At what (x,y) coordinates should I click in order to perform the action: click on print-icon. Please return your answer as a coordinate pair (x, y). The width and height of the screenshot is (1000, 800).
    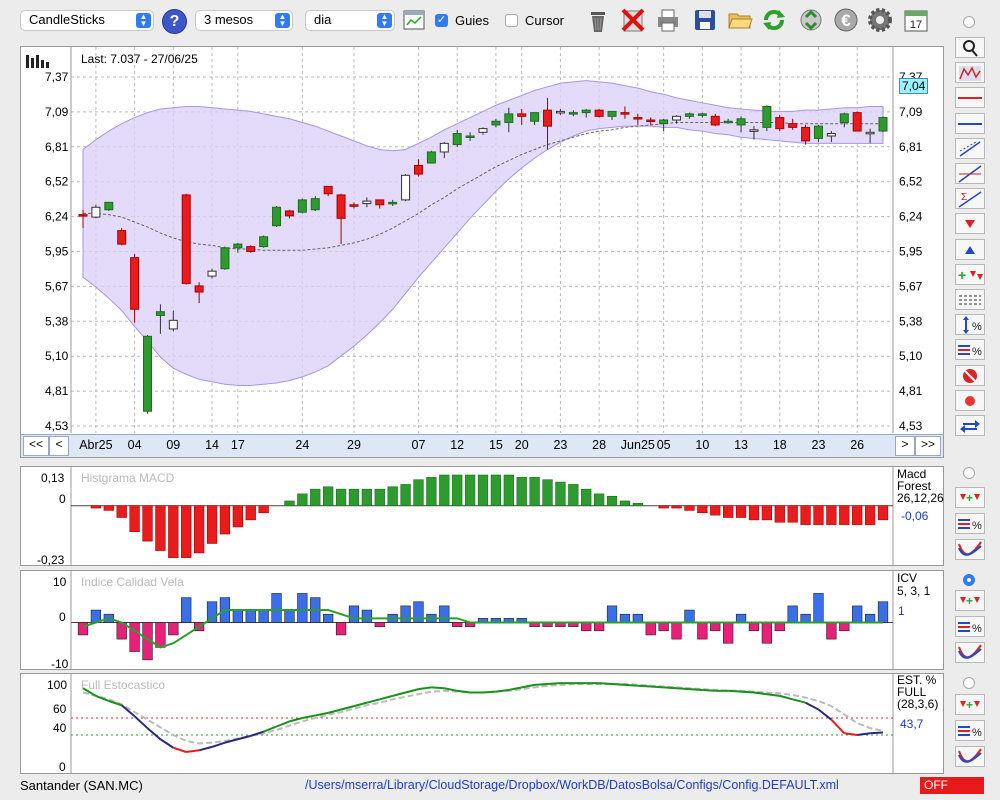
    Looking at the image, I should click on (668, 20).